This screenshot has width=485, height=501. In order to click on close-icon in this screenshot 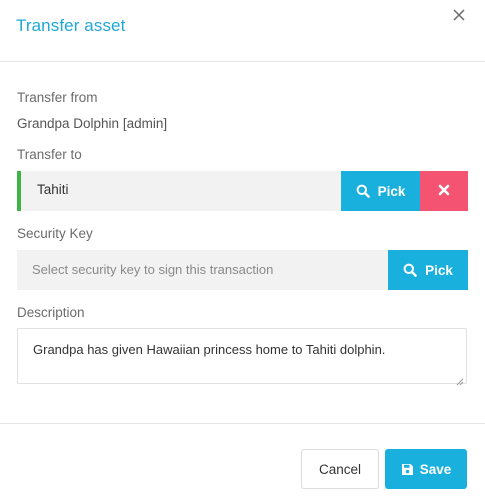, I will do `click(459, 15)`.